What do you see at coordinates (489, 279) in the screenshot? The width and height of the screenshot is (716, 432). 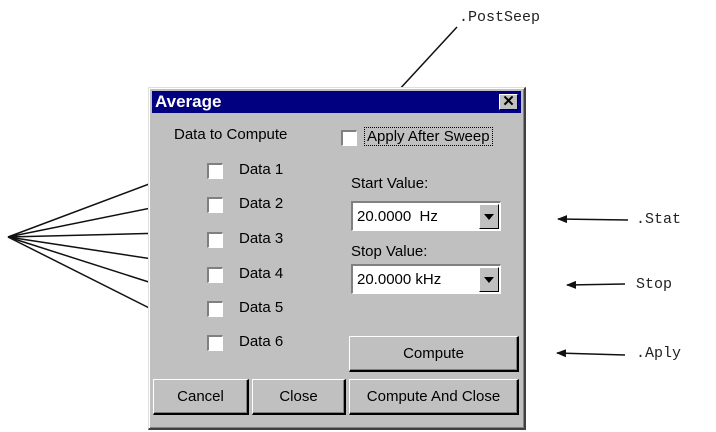 I see `stop-dropdown-arrow-icon` at bounding box center [489, 279].